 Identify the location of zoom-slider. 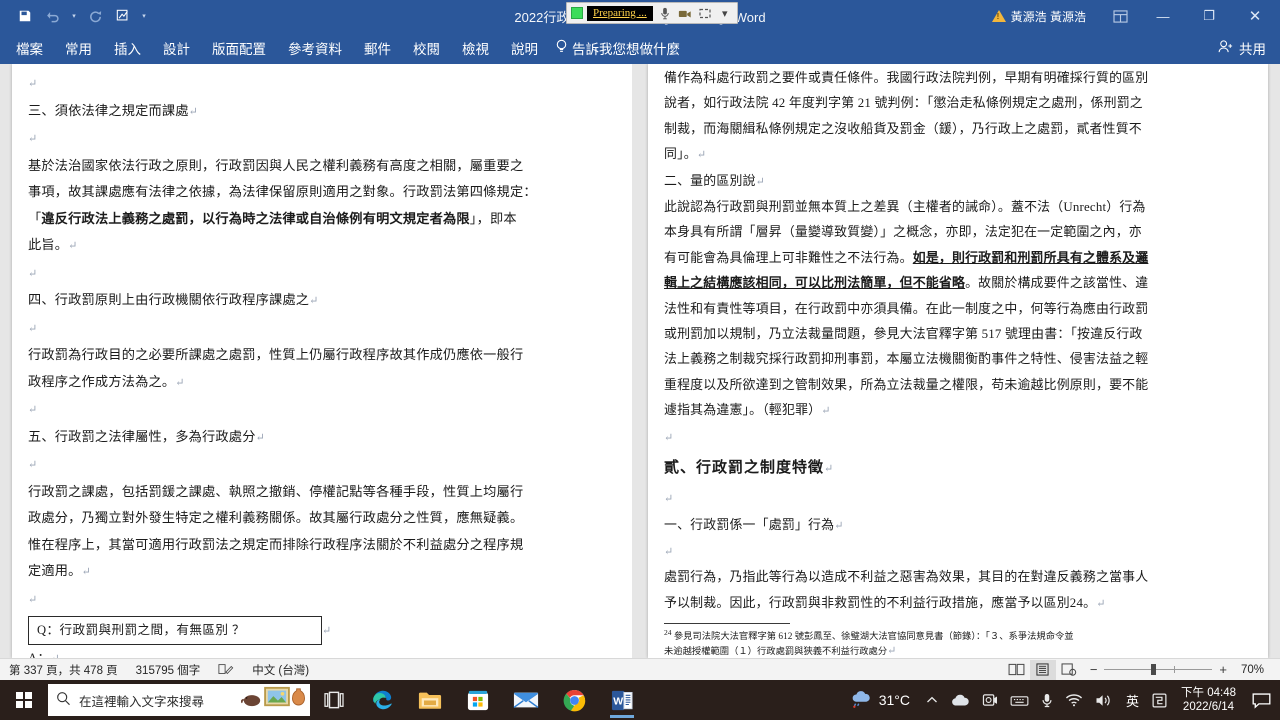
(1158, 669).